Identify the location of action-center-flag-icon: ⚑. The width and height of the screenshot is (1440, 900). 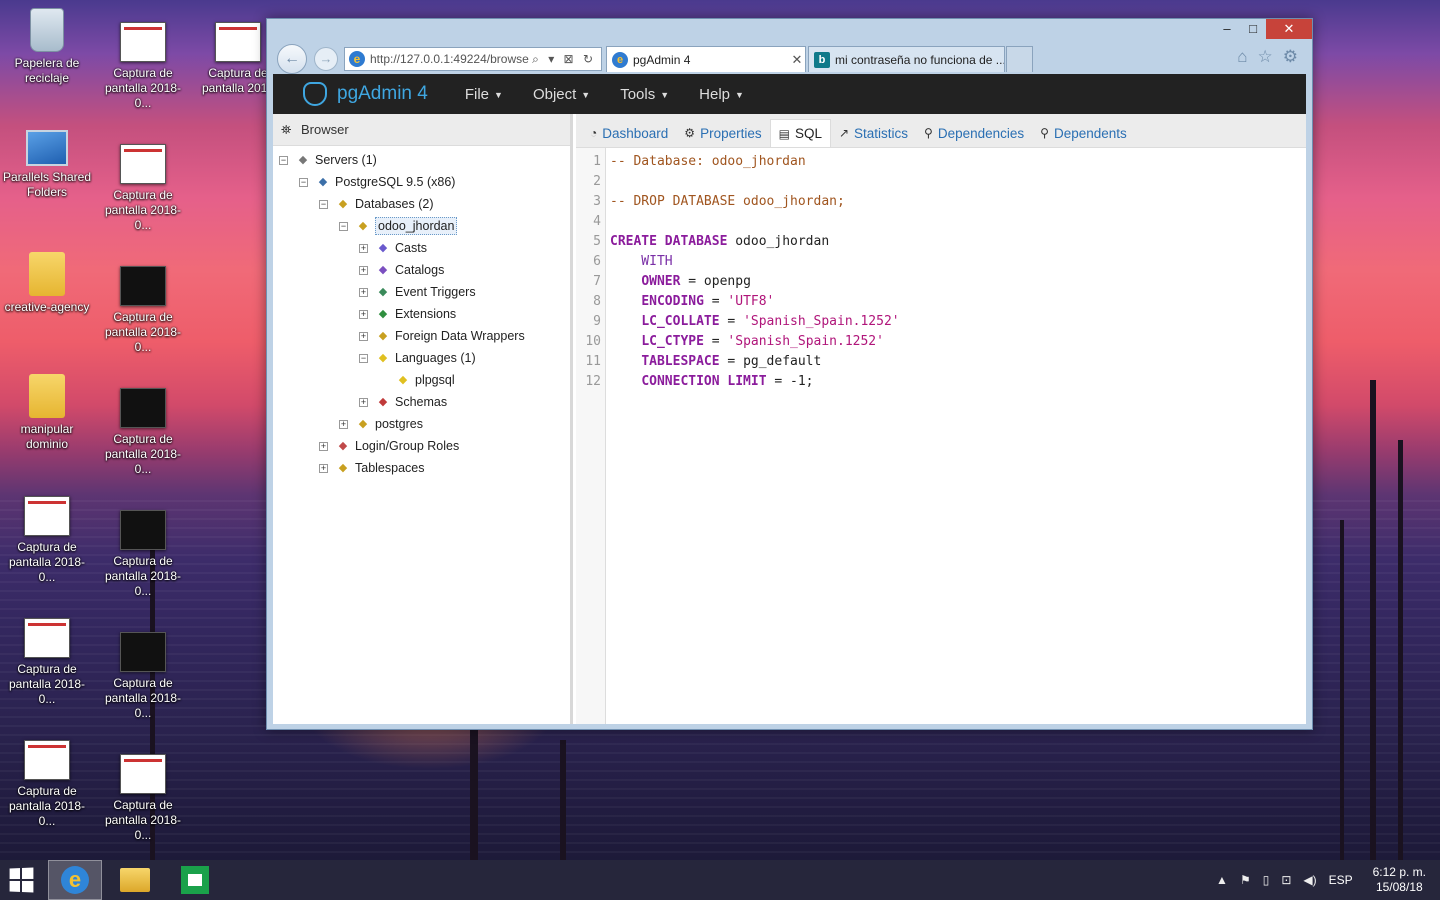
(1245, 880).